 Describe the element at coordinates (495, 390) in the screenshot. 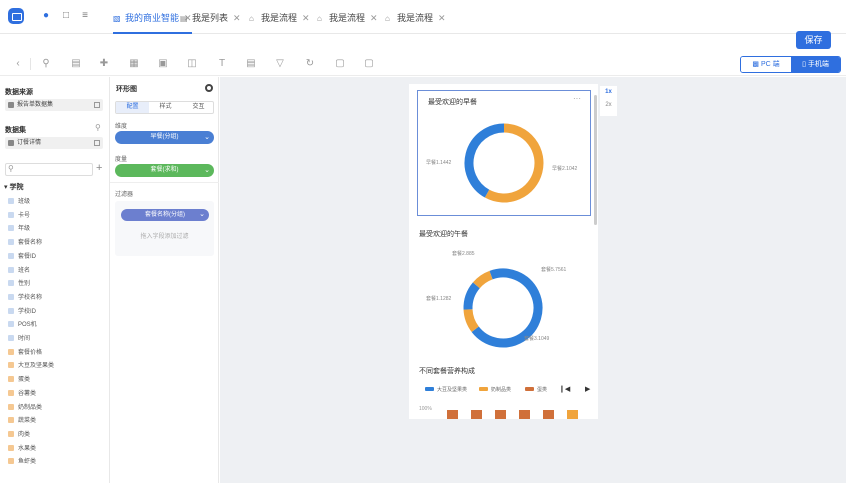

I see `legend-item: 奶制品类` at that location.